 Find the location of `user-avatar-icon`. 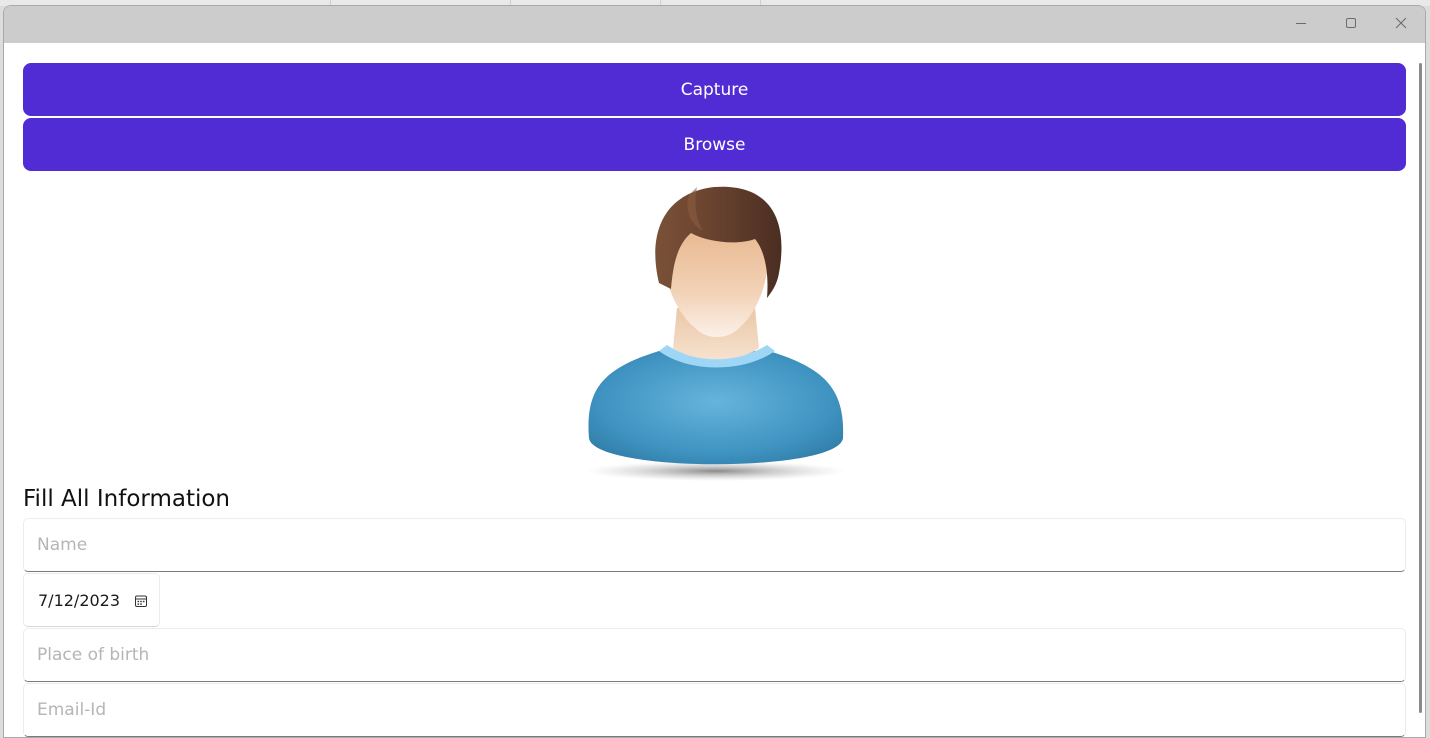

user-avatar-icon is located at coordinates (714, 328).